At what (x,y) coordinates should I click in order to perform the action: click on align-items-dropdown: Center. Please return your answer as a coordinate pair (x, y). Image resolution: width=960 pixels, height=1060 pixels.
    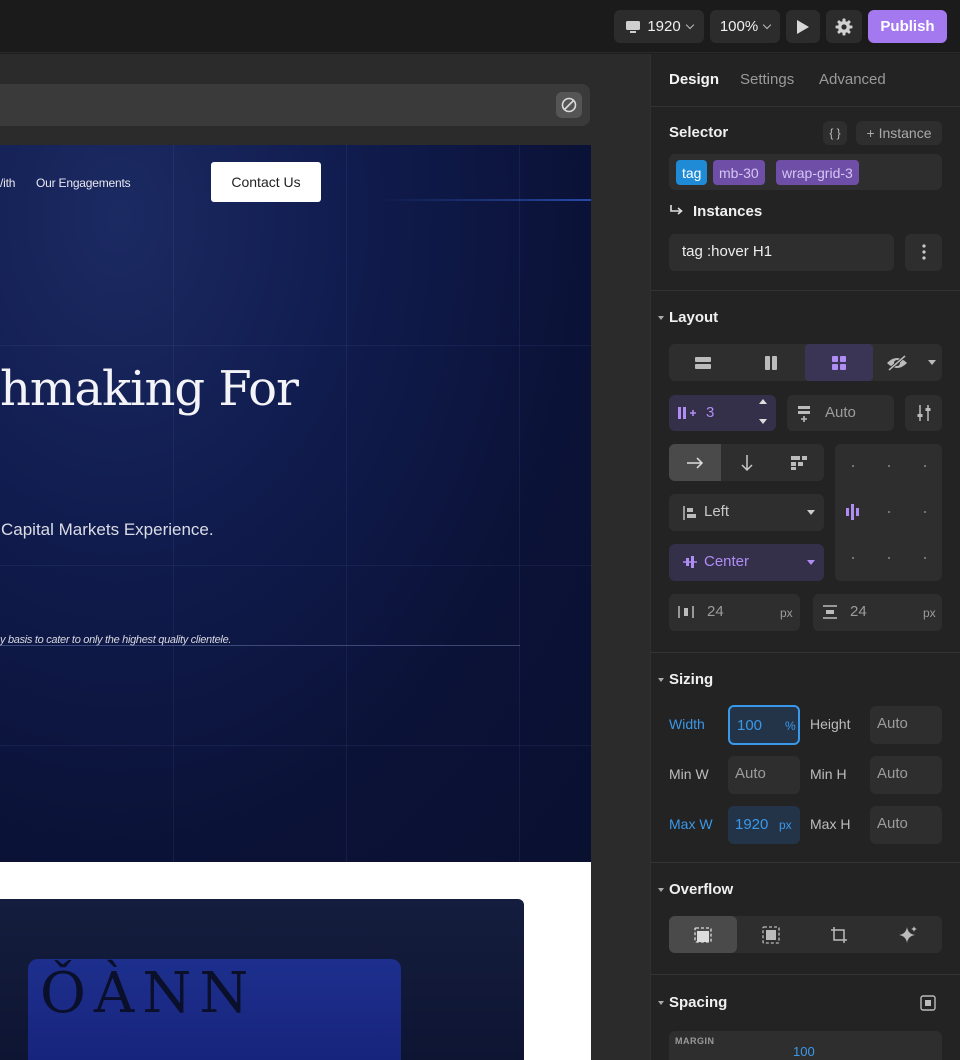
    Looking at the image, I should click on (746, 562).